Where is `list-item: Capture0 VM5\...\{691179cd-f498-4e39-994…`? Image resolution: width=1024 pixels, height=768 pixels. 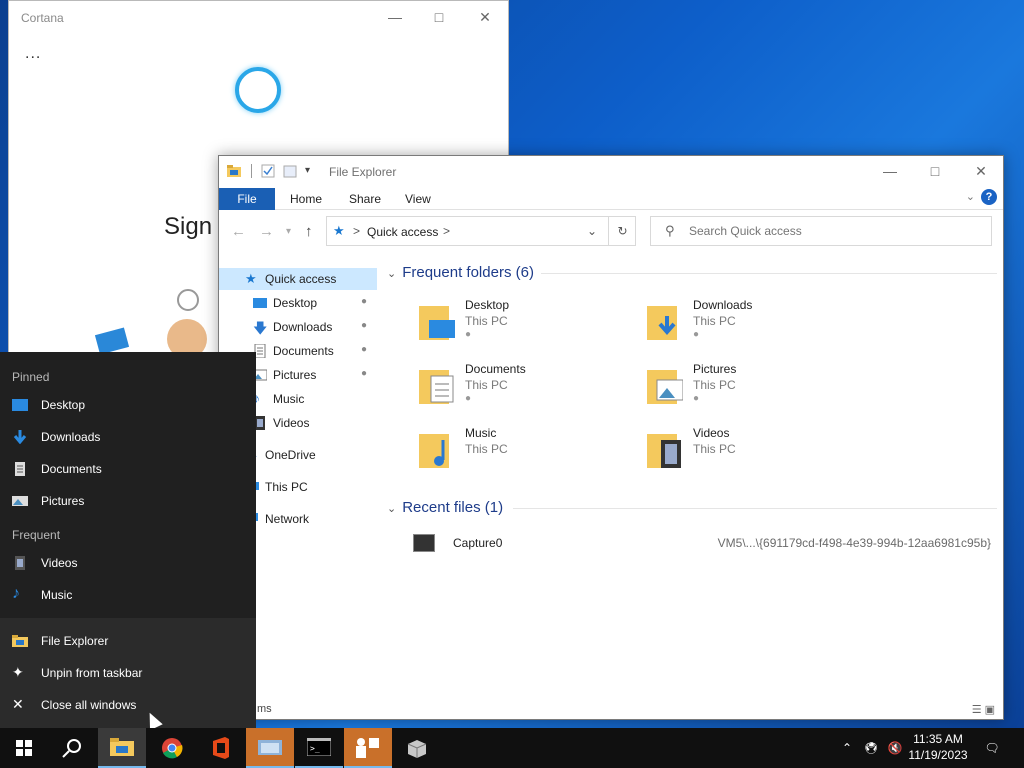 list-item: Capture0 VM5\...\{691179cd-f498-4e39-994… is located at coordinates (702, 543).